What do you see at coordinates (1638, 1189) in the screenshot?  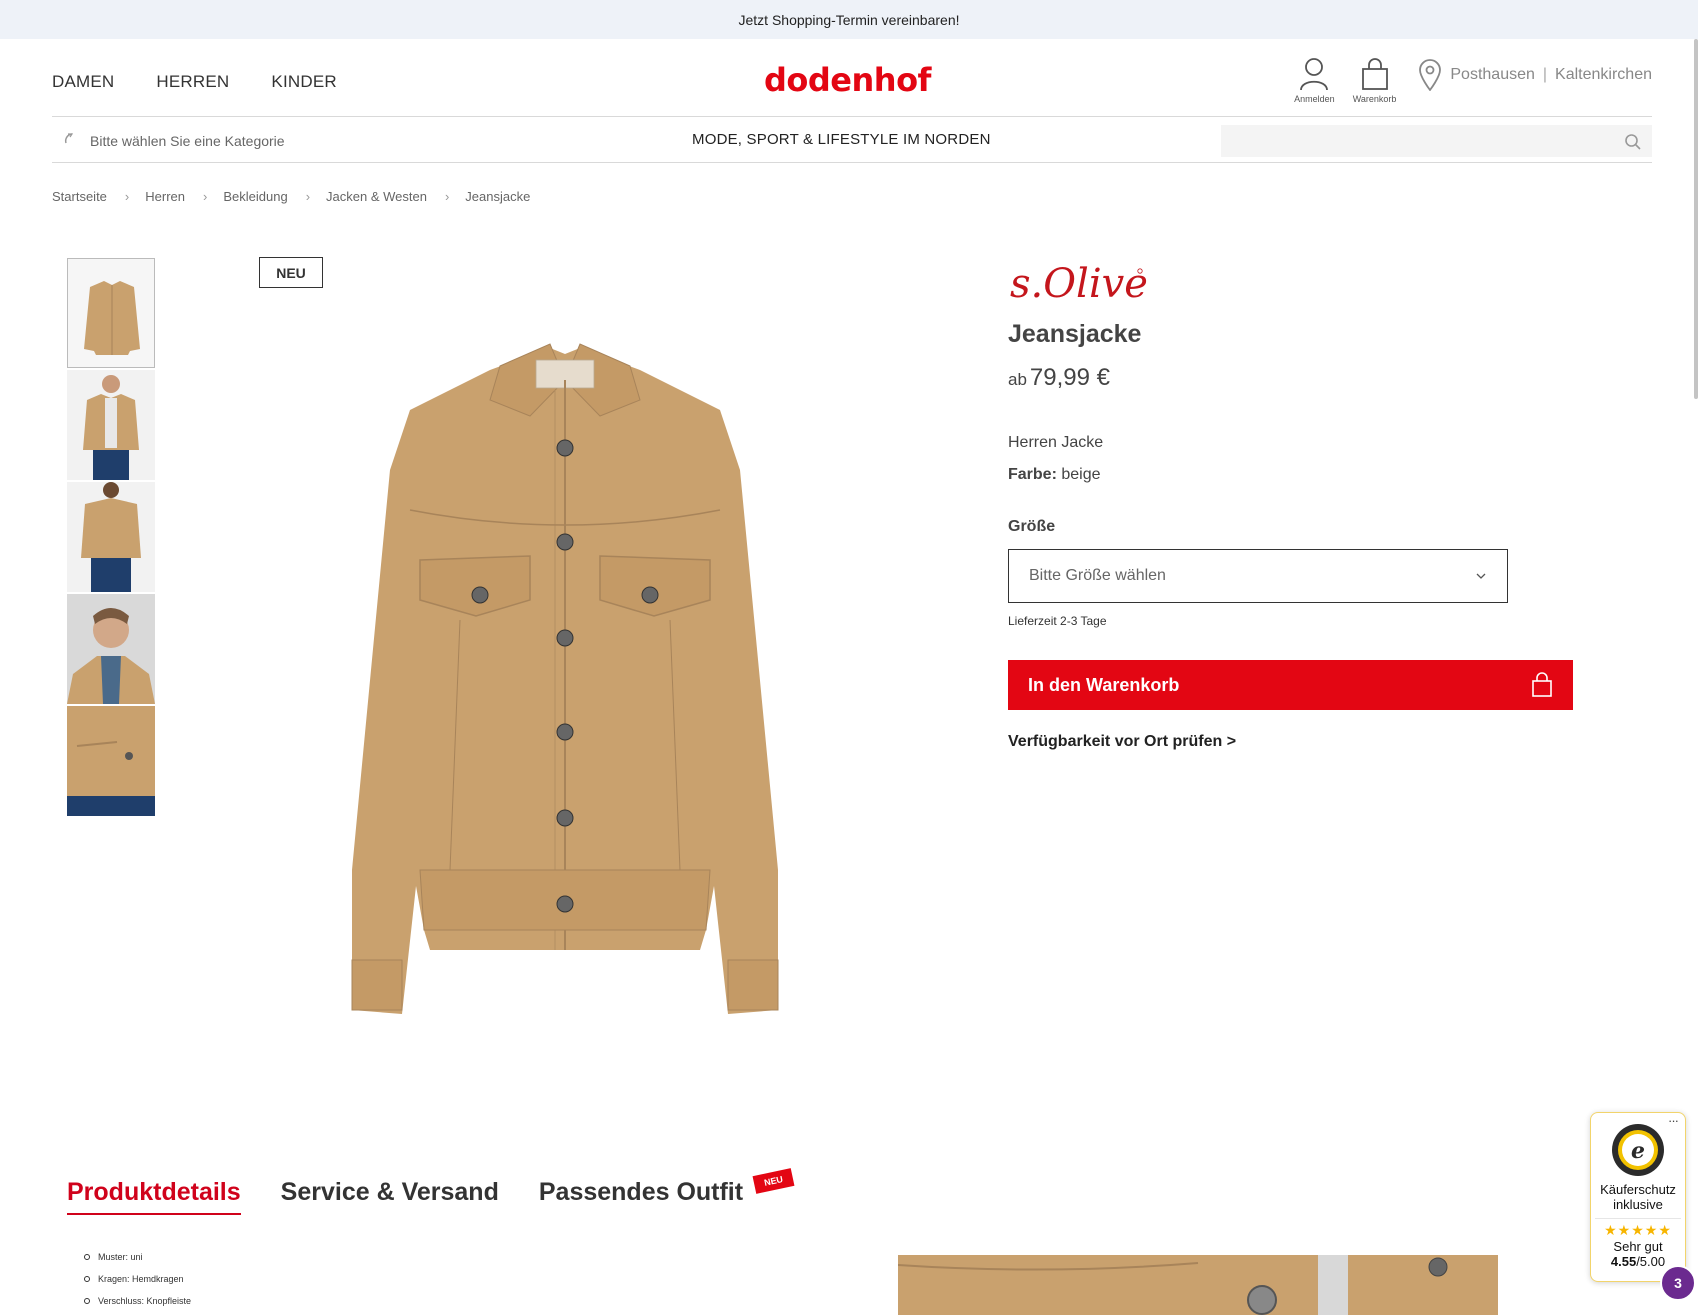 I see `protection-line-1: Käuferschutz` at bounding box center [1638, 1189].